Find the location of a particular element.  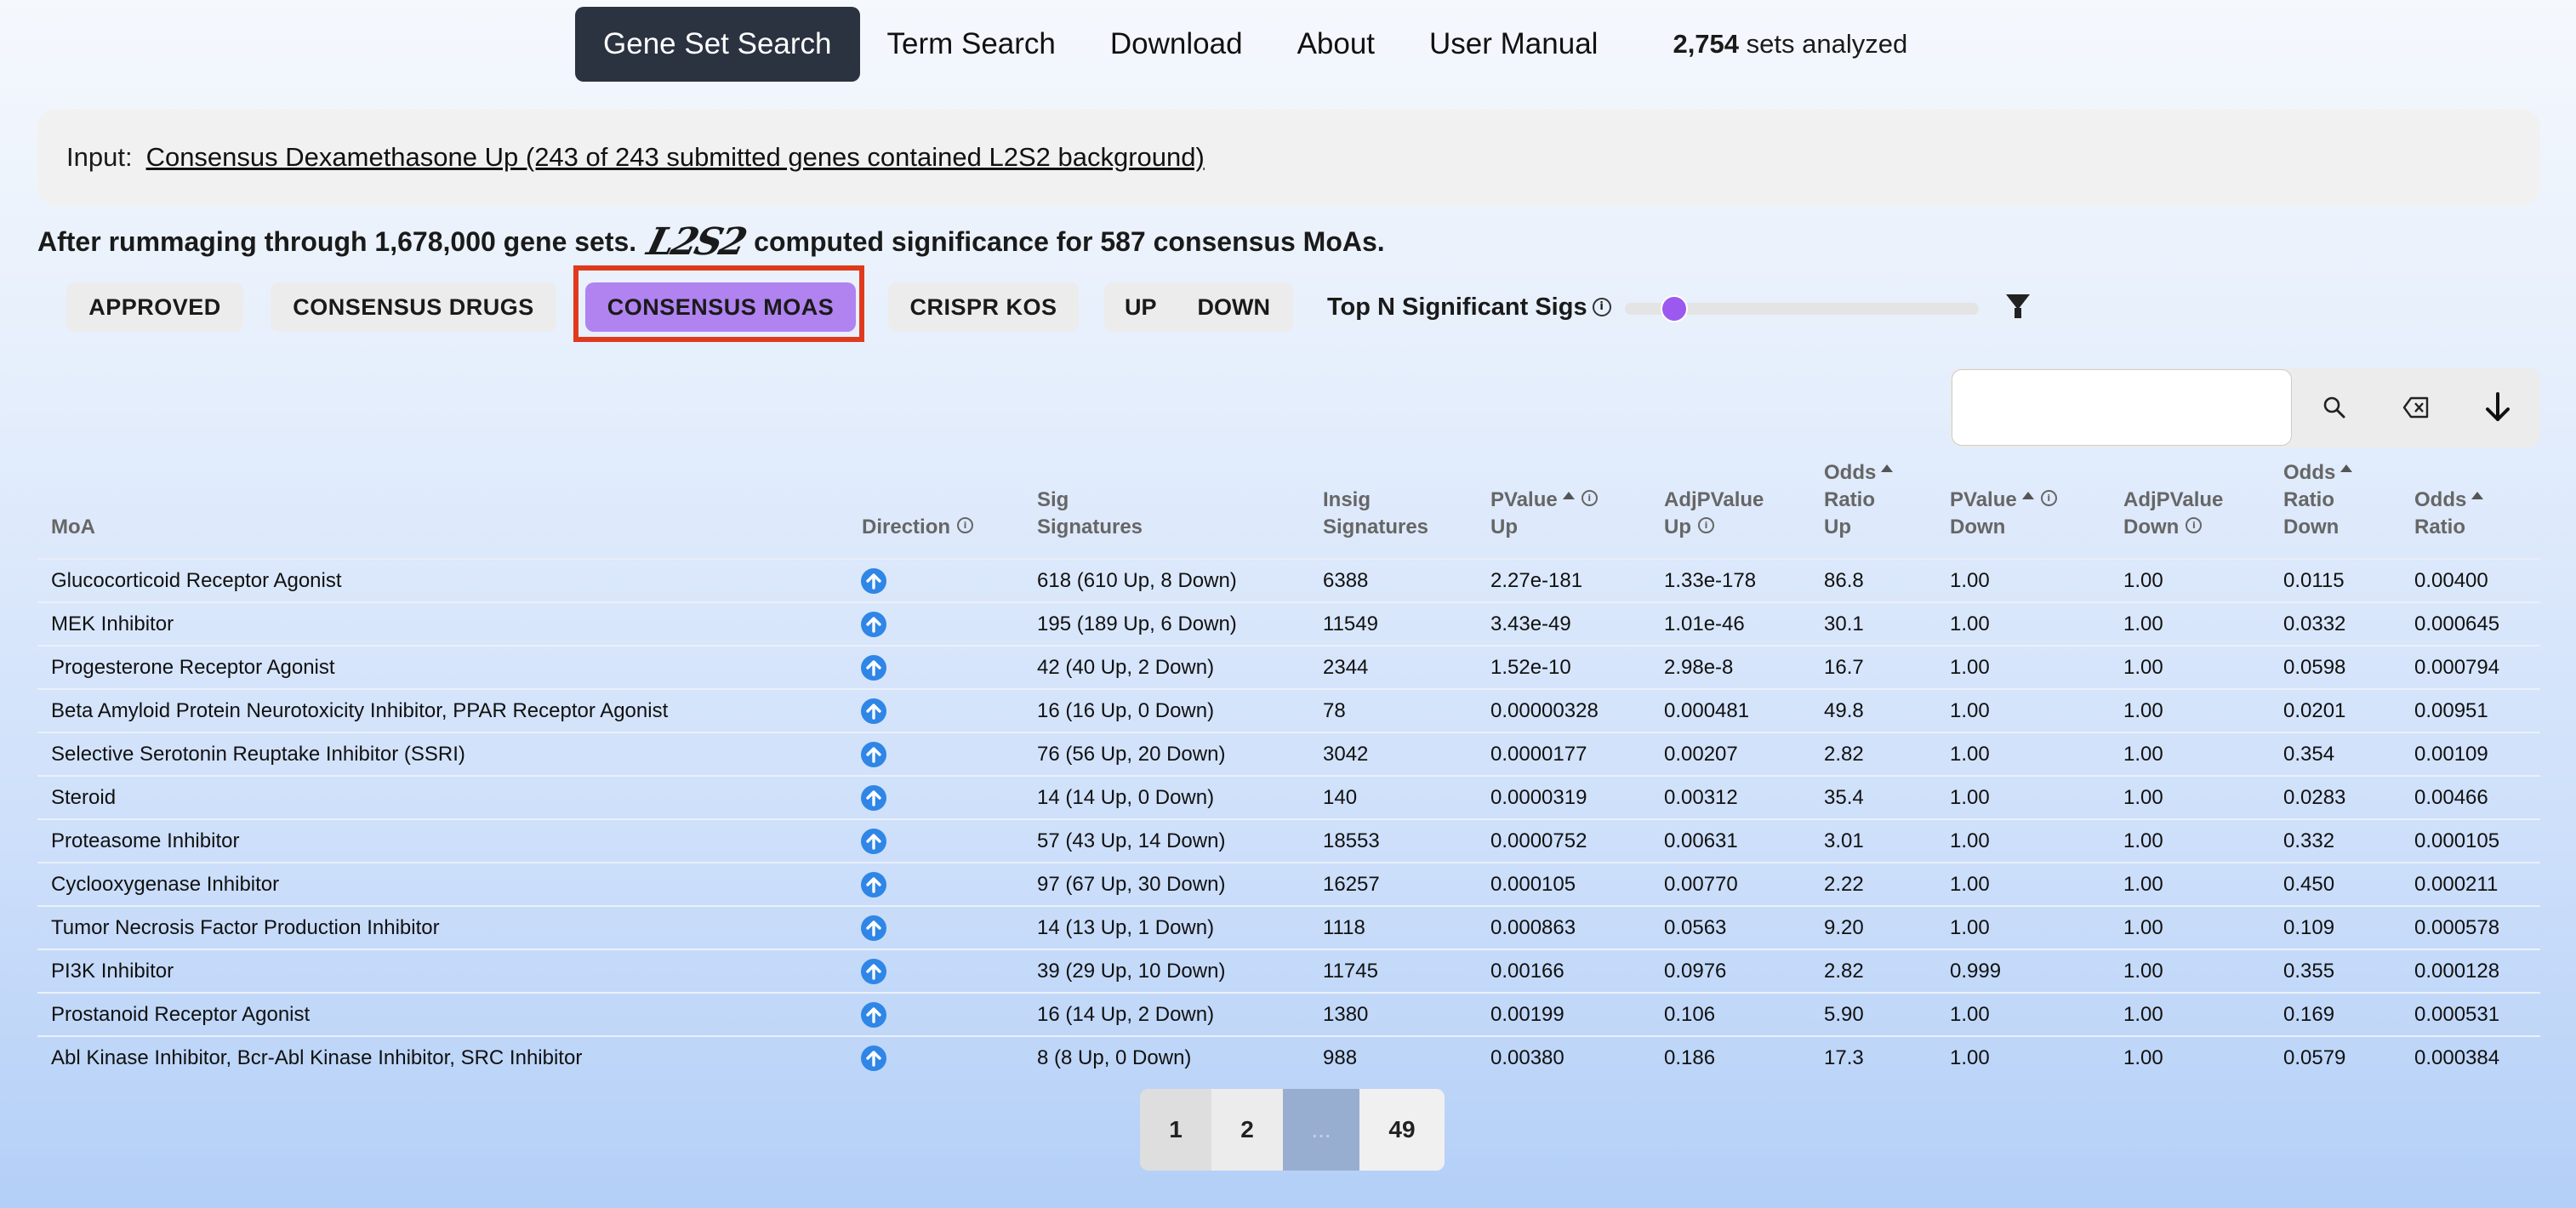

page-1-button: 1 is located at coordinates (1176, 1130).